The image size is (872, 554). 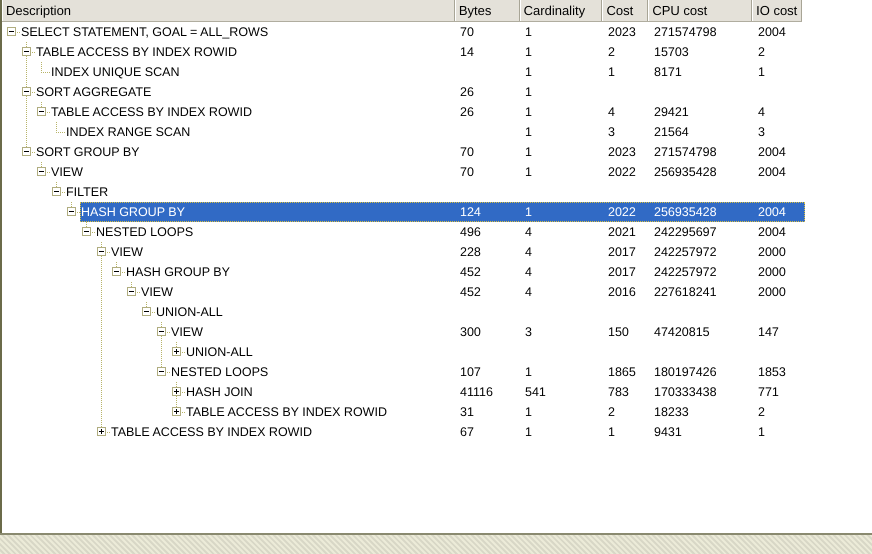 I want to click on plan-row: INDEX RANGE SCAN 1 3 21564 3, so click(x=435, y=132).